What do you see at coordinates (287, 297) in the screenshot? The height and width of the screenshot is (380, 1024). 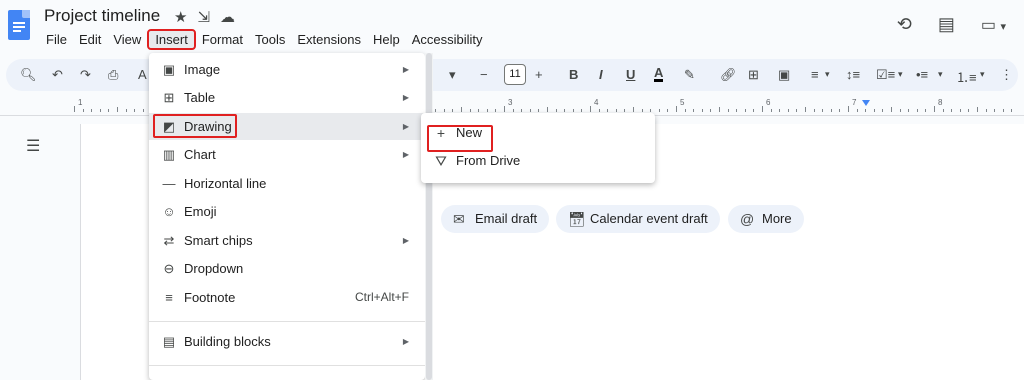 I see `menu-item-footnote: ≡ Footnote Ctrl+Alt+F` at bounding box center [287, 297].